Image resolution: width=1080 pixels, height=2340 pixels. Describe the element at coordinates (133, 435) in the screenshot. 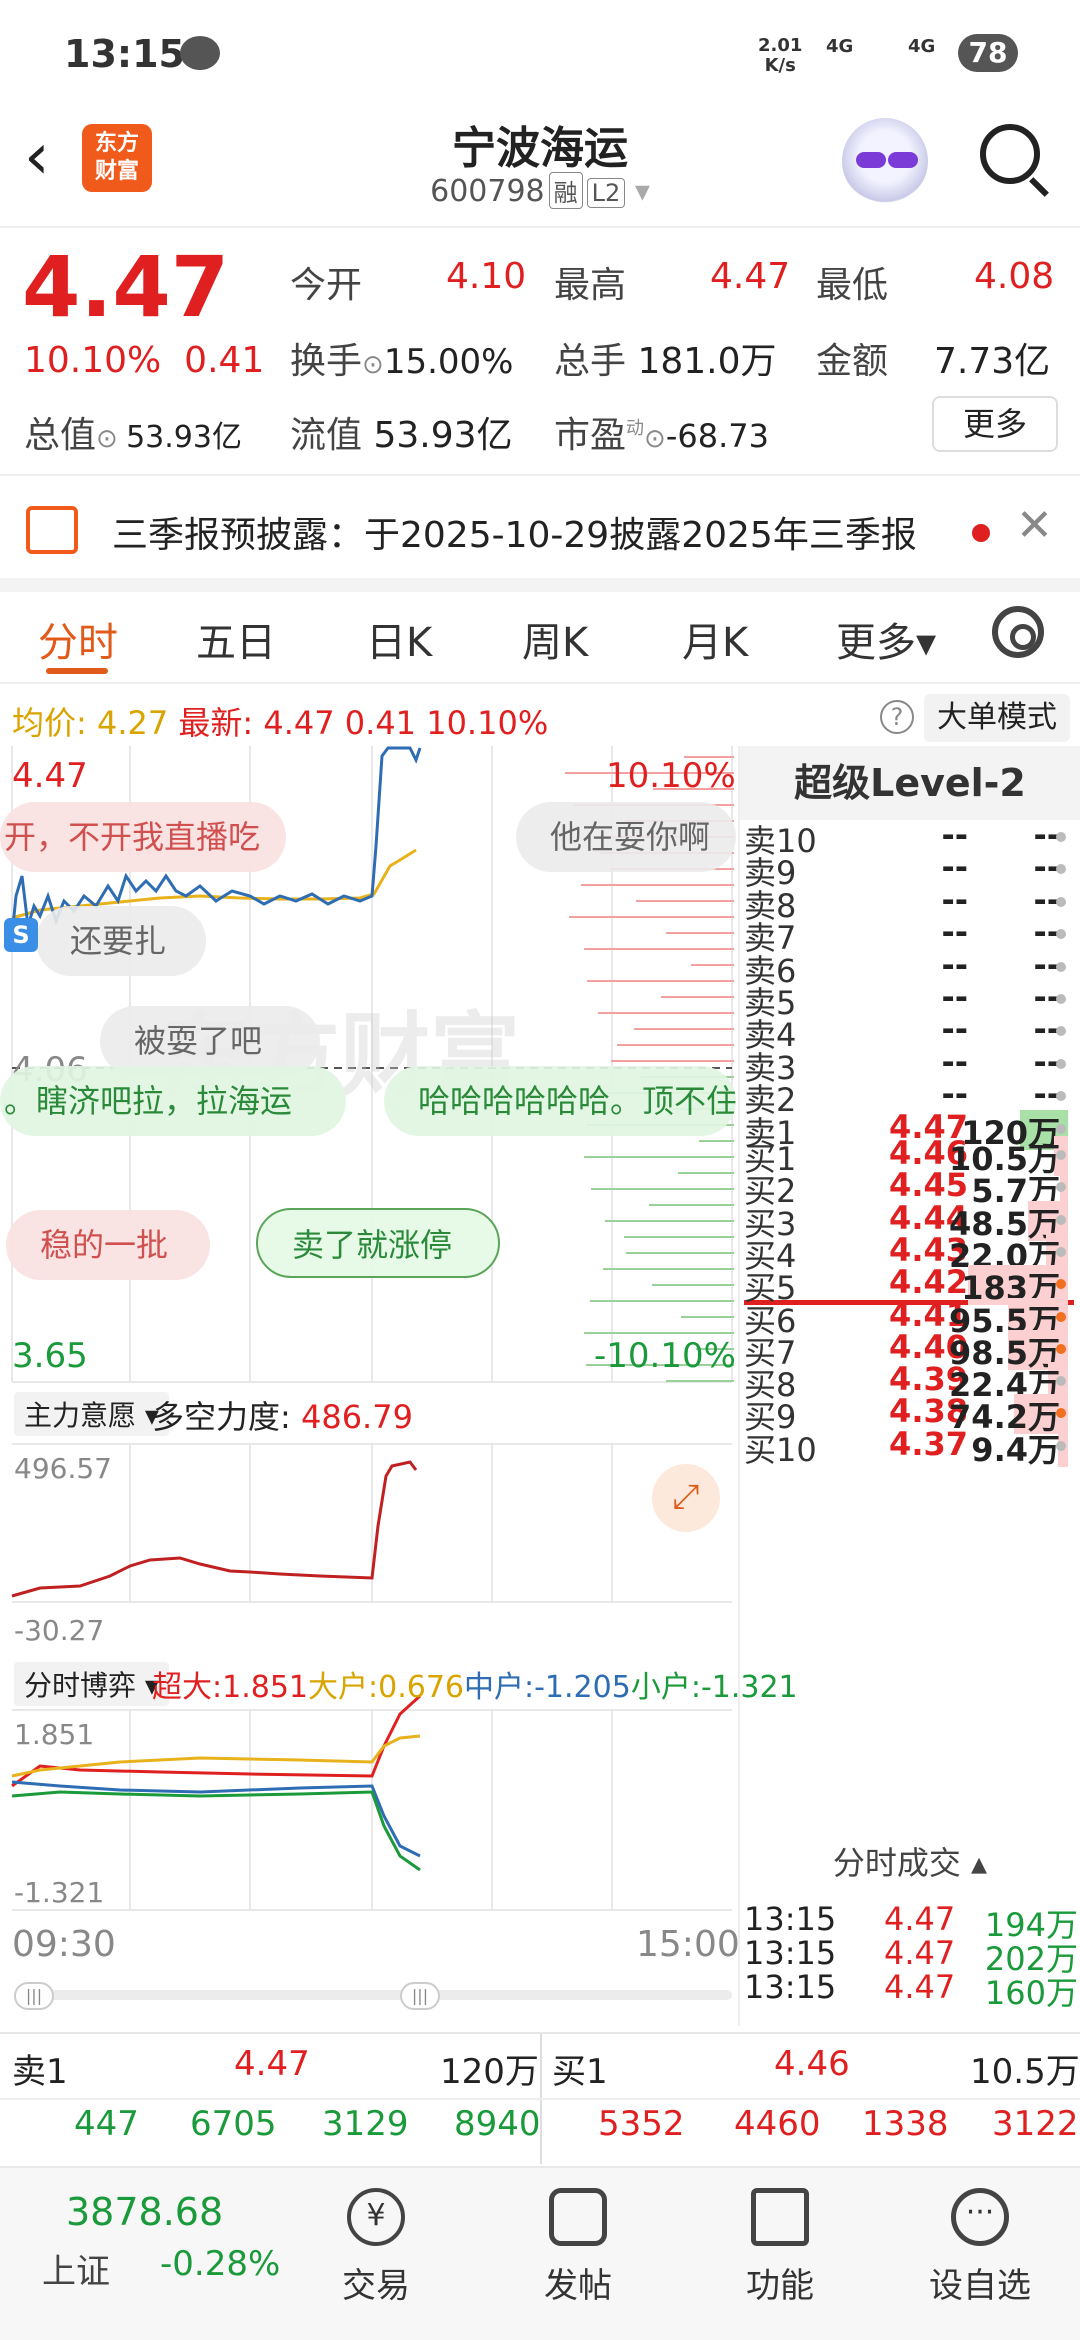

I see `market-cap: 总值⊙ 53.93亿` at that location.